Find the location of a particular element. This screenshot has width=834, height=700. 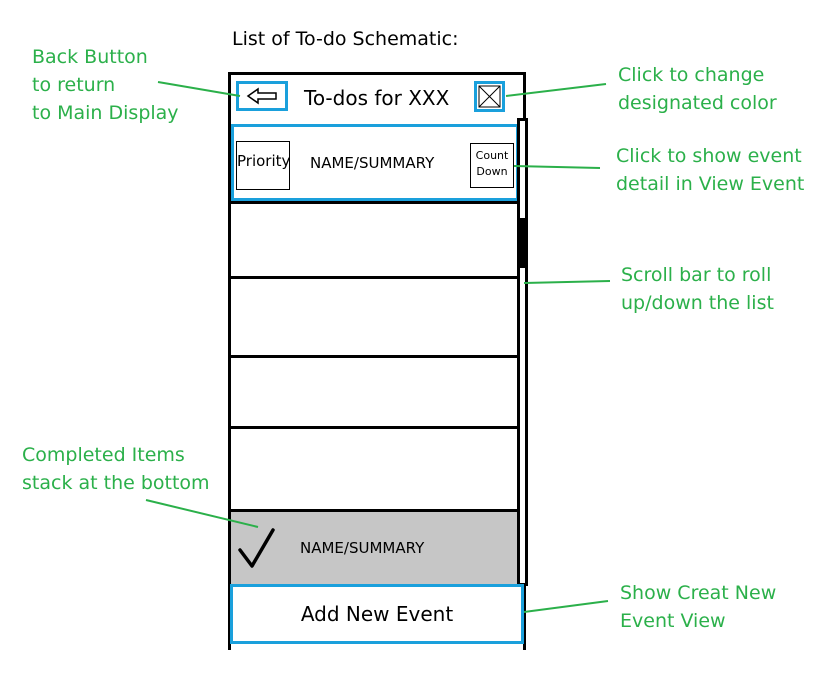

change-color-connector is located at coordinates (556, 90).